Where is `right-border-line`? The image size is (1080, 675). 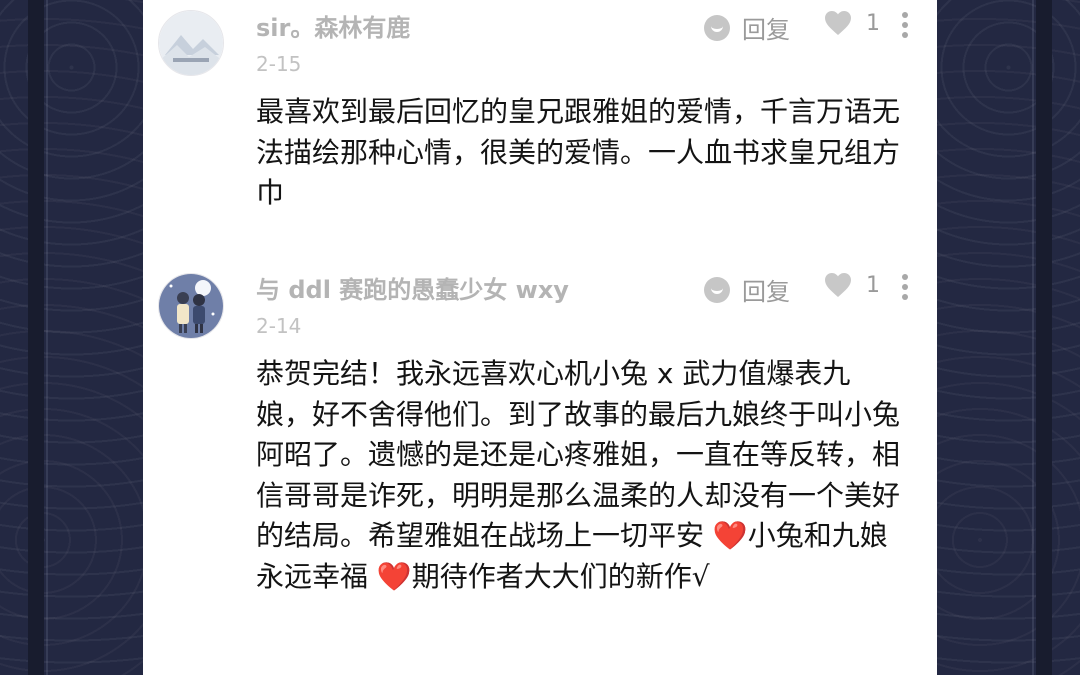
right-border-line is located at coordinates (1033, 337).